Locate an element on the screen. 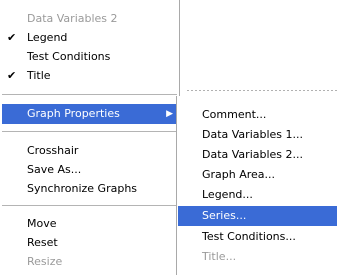 This screenshot has height=275, width=338. menu-item-label: Move is located at coordinates (42, 223).